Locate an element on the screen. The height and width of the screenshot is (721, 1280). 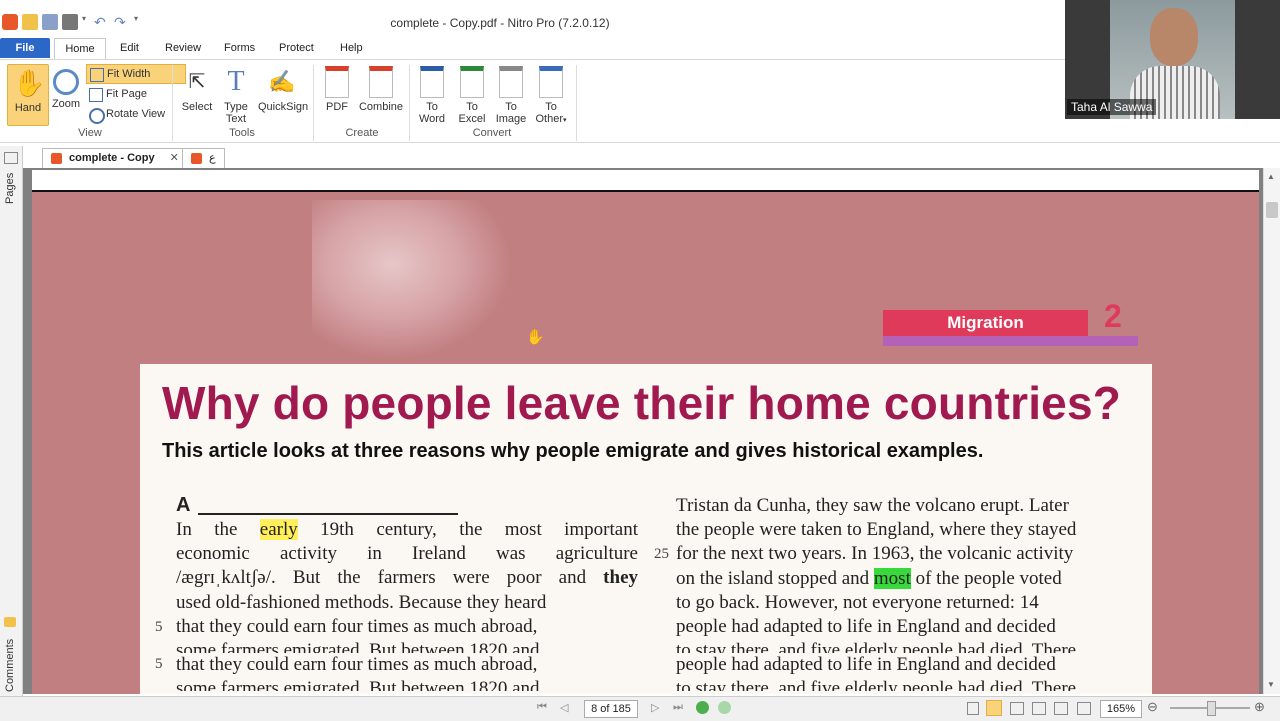
tab-edit: Edit is located at coordinates (129, 48).